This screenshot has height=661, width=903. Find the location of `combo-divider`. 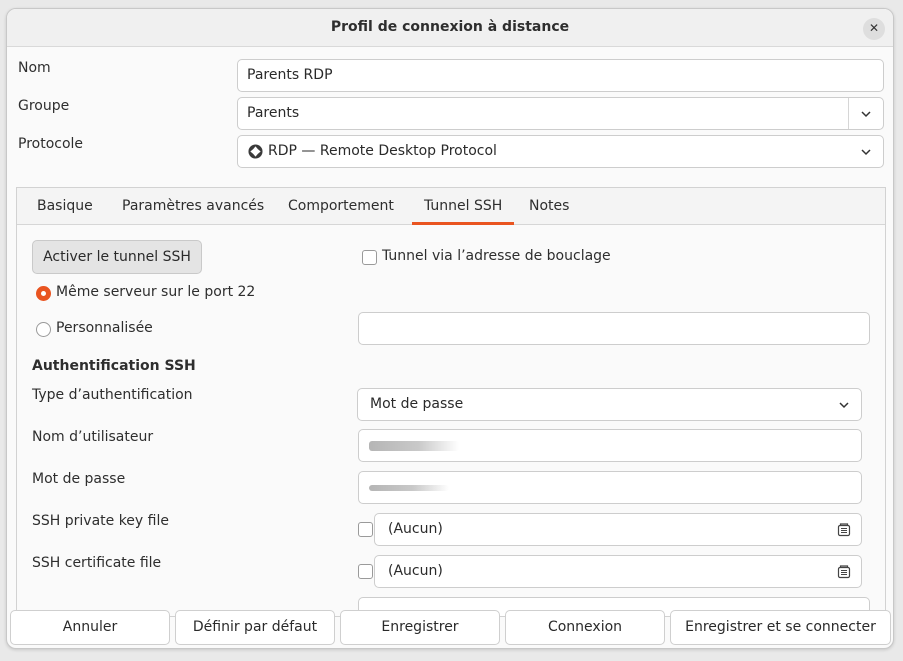

combo-divider is located at coordinates (848, 113).